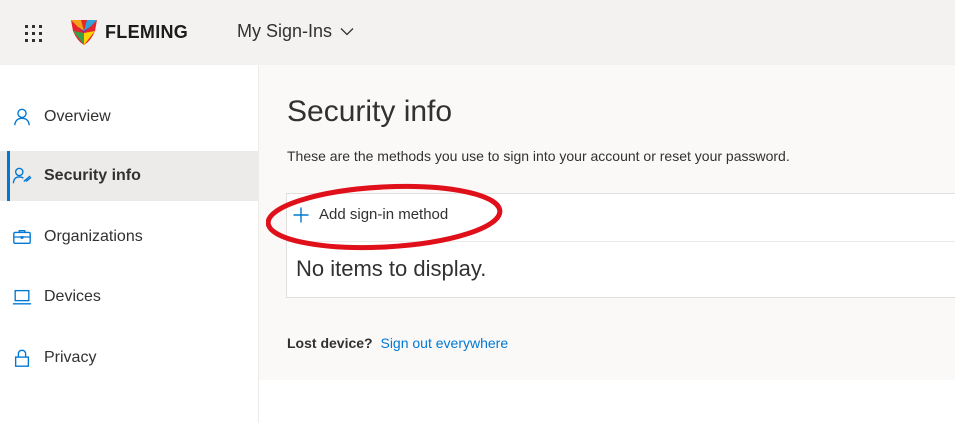 This screenshot has height=423, width=955. I want to click on fleming-shield-icon, so click(84, 32).